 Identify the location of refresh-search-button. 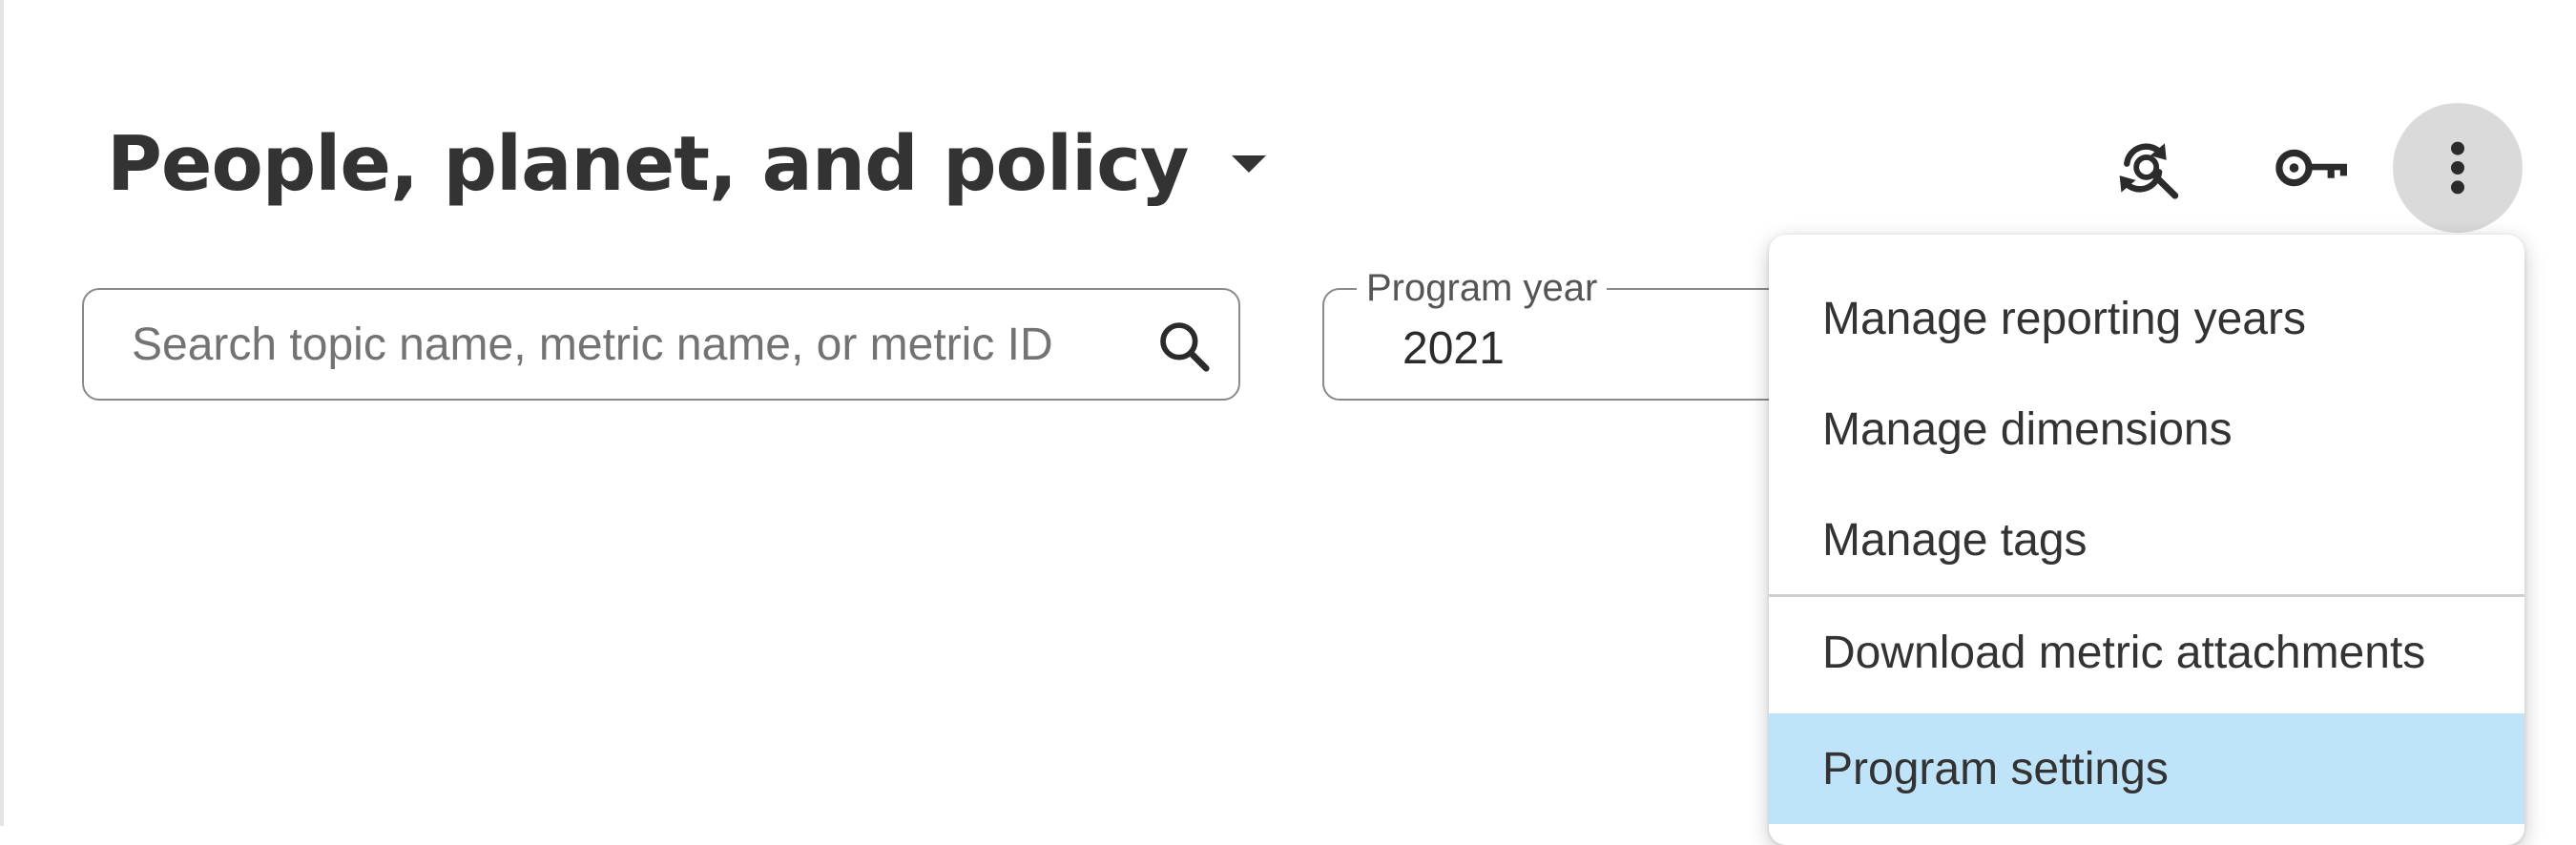
(2148, 168).